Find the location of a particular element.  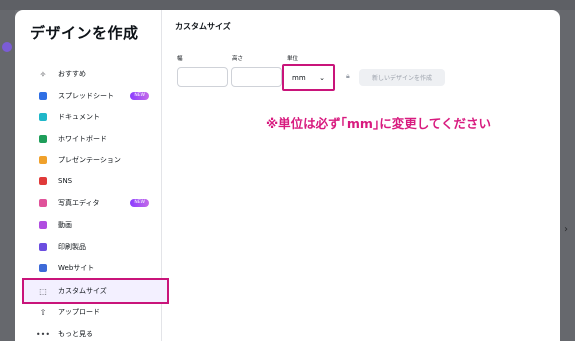

height-label: 高さ is located at coordinates (238, 59).